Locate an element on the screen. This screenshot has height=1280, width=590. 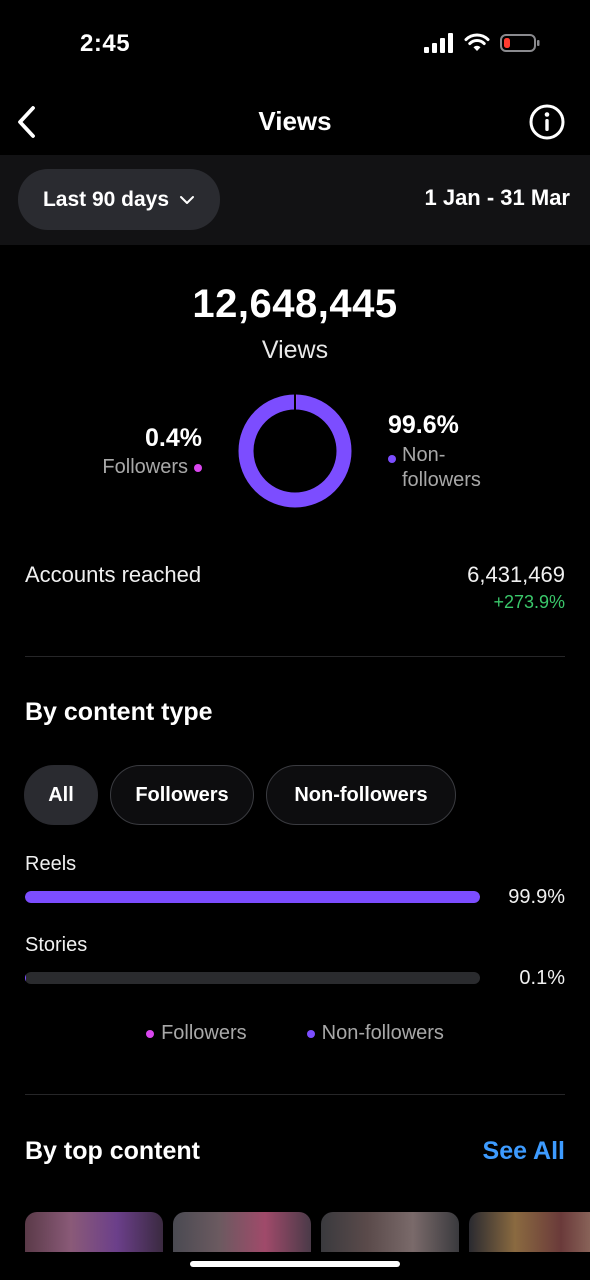
info-button is located at coordinates (547, 122).